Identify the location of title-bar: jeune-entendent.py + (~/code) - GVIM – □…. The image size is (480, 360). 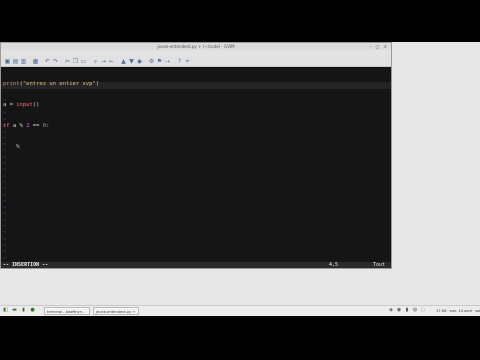
(196, 46).